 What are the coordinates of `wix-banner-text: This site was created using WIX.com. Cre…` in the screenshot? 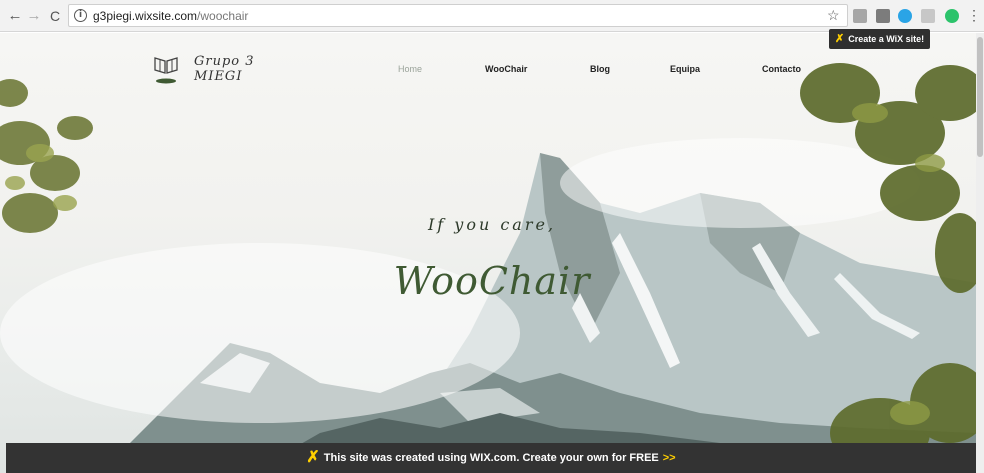 It's located at (491, 458).